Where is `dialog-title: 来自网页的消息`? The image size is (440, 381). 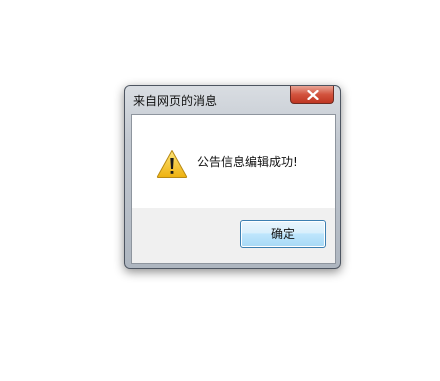 dialog-title: 来自网页的消息 is located at coordinates (175, 101).